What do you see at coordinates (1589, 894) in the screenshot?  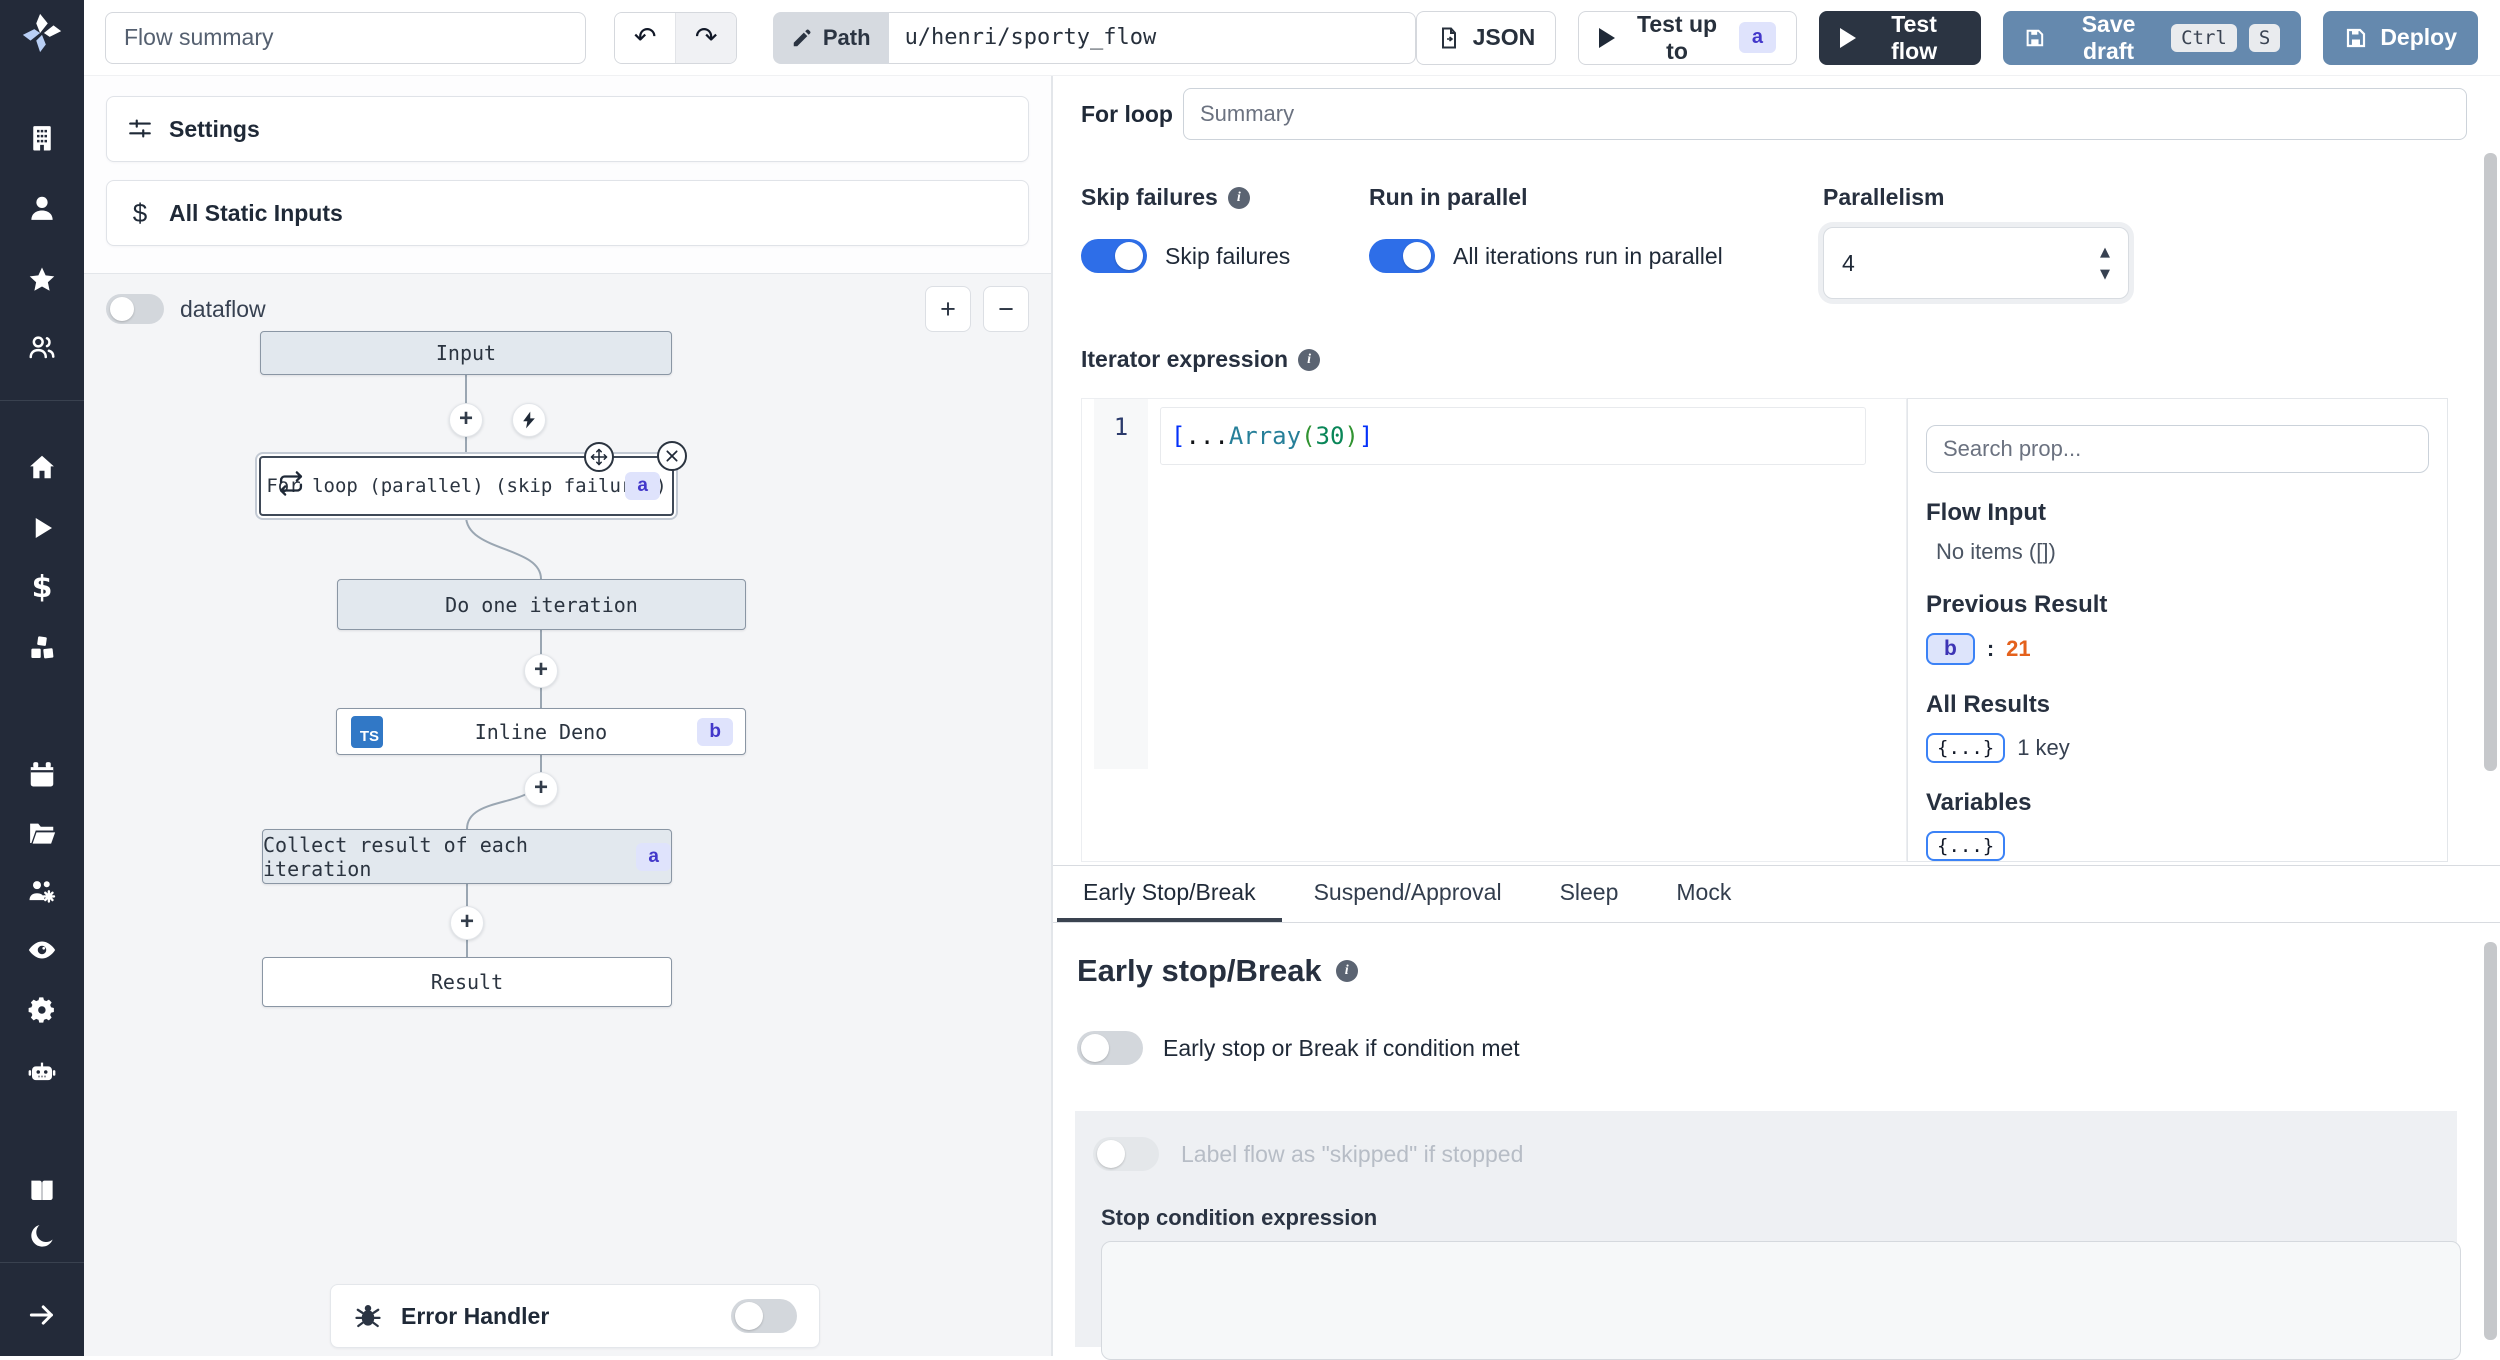 I see `tab-sleep: Sleep` at bounding box center [1589, 894].